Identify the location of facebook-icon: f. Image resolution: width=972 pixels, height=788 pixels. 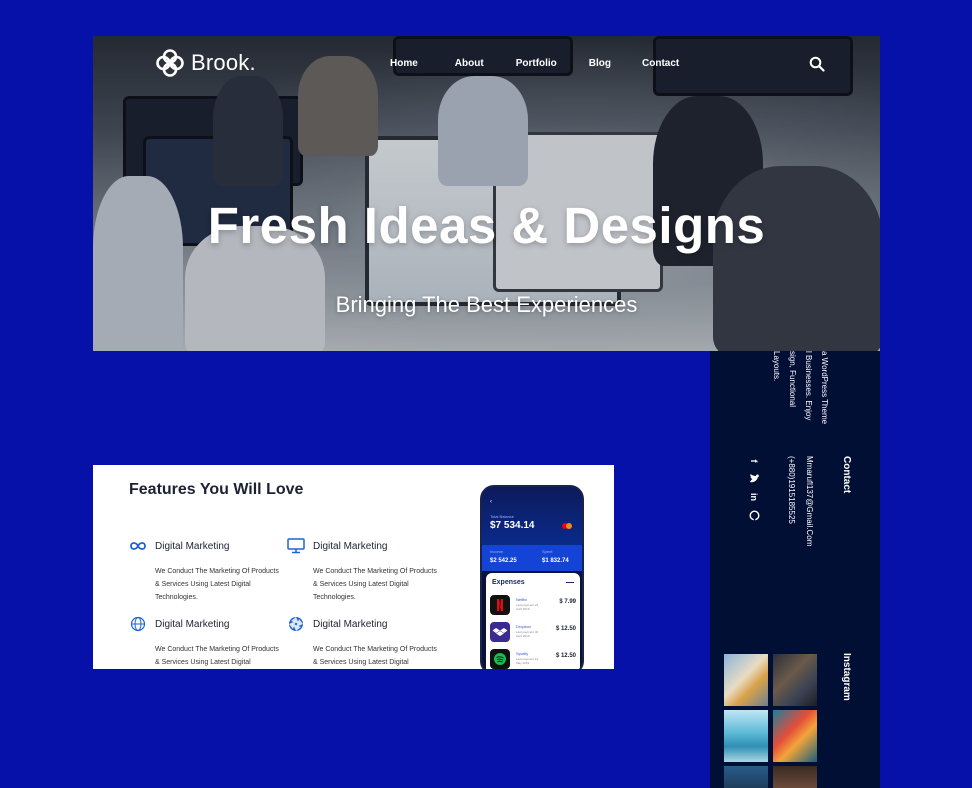
(754, 461).